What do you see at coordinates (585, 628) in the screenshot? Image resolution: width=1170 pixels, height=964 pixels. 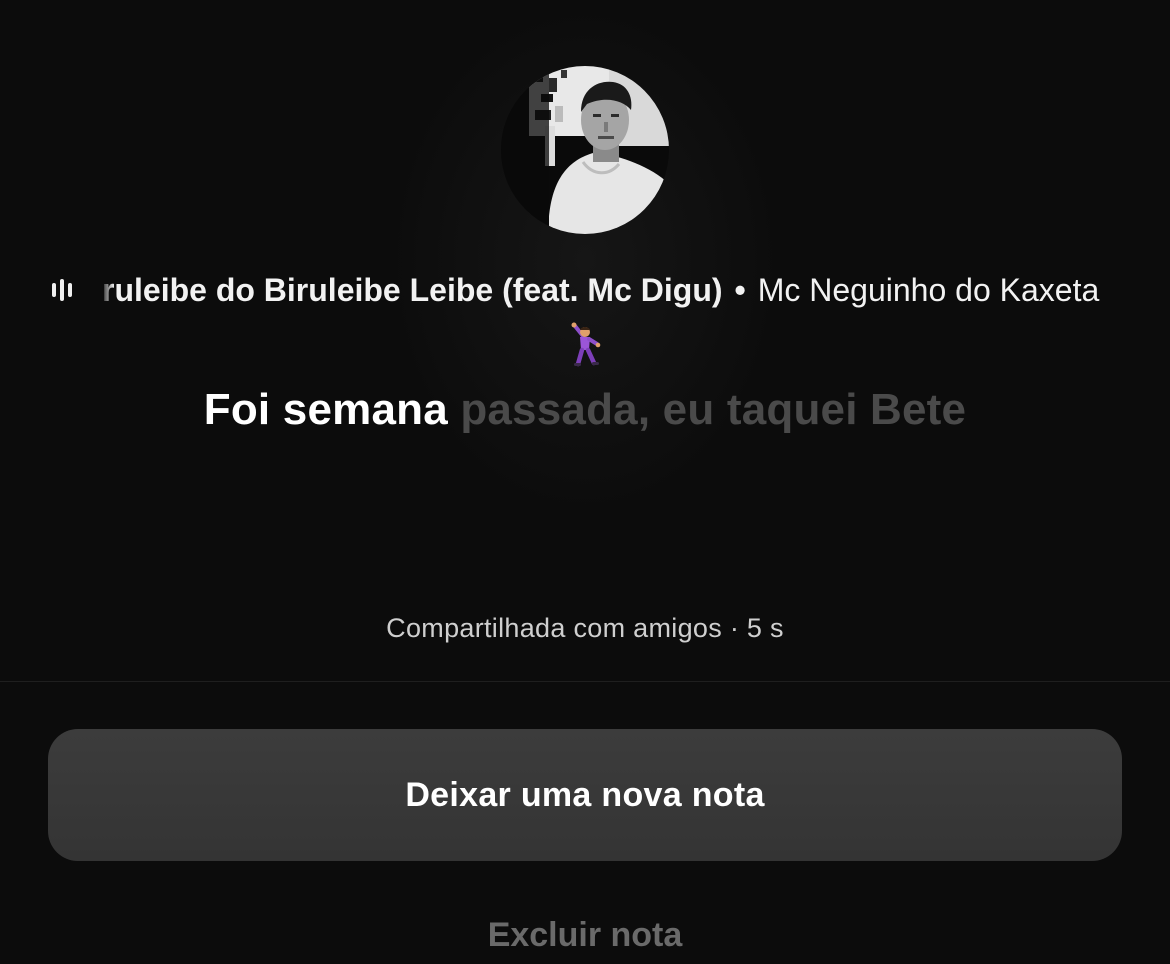 I see `shared-info: Compartilhada com amigos · 5 s` at bounding box center [585, 628].